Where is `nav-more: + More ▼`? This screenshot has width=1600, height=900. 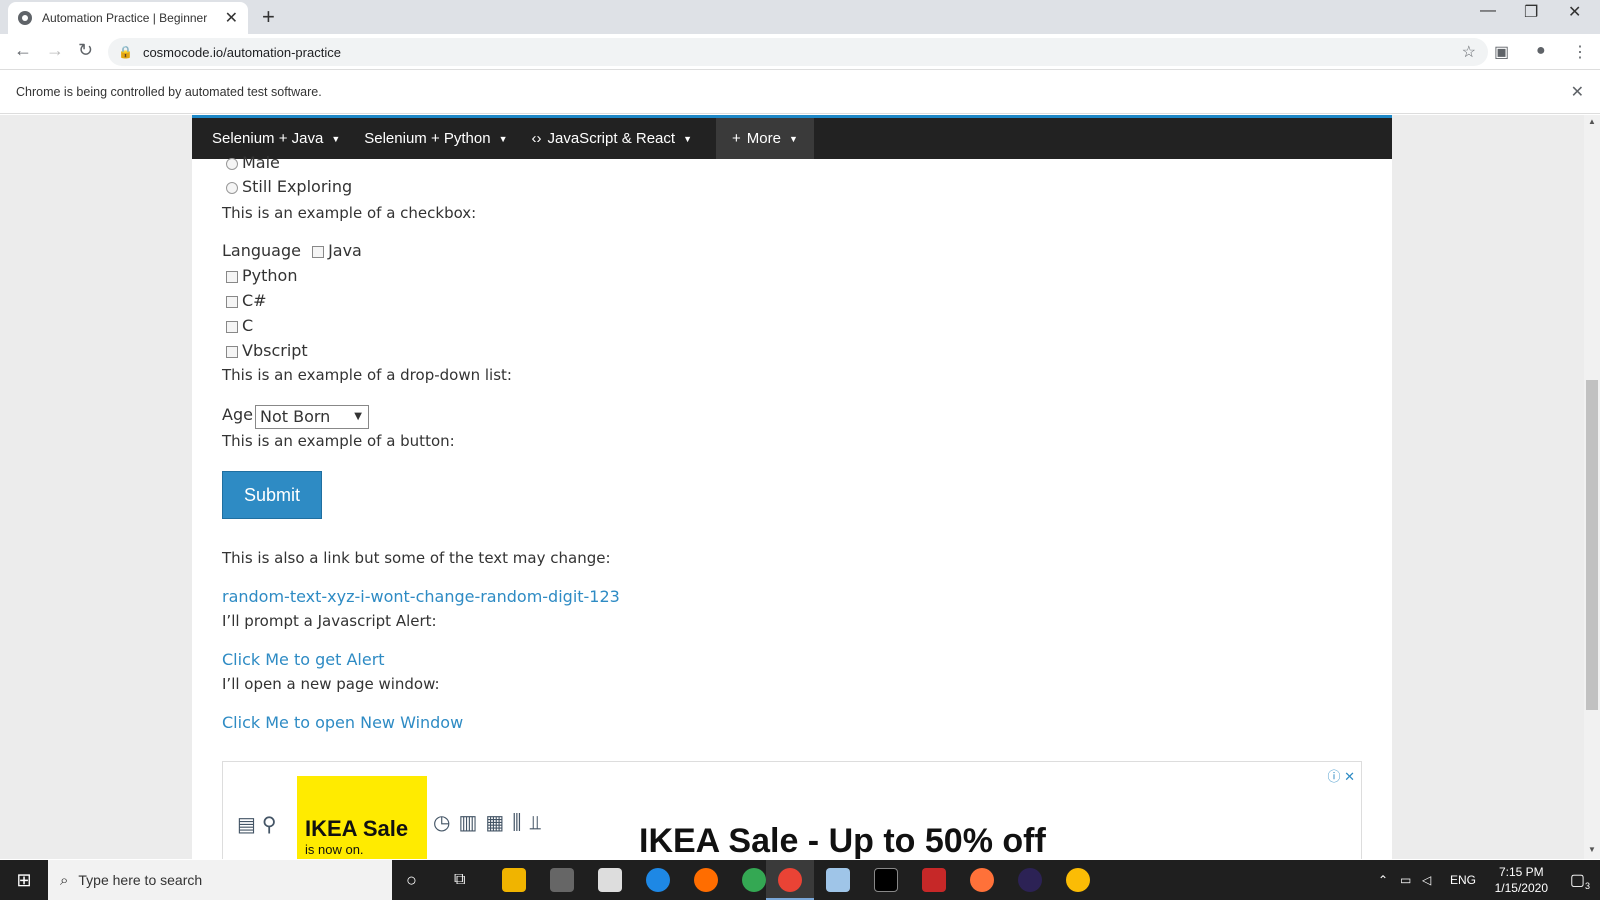 nav-more: + More ▼ is located at coordinates (764, 138).